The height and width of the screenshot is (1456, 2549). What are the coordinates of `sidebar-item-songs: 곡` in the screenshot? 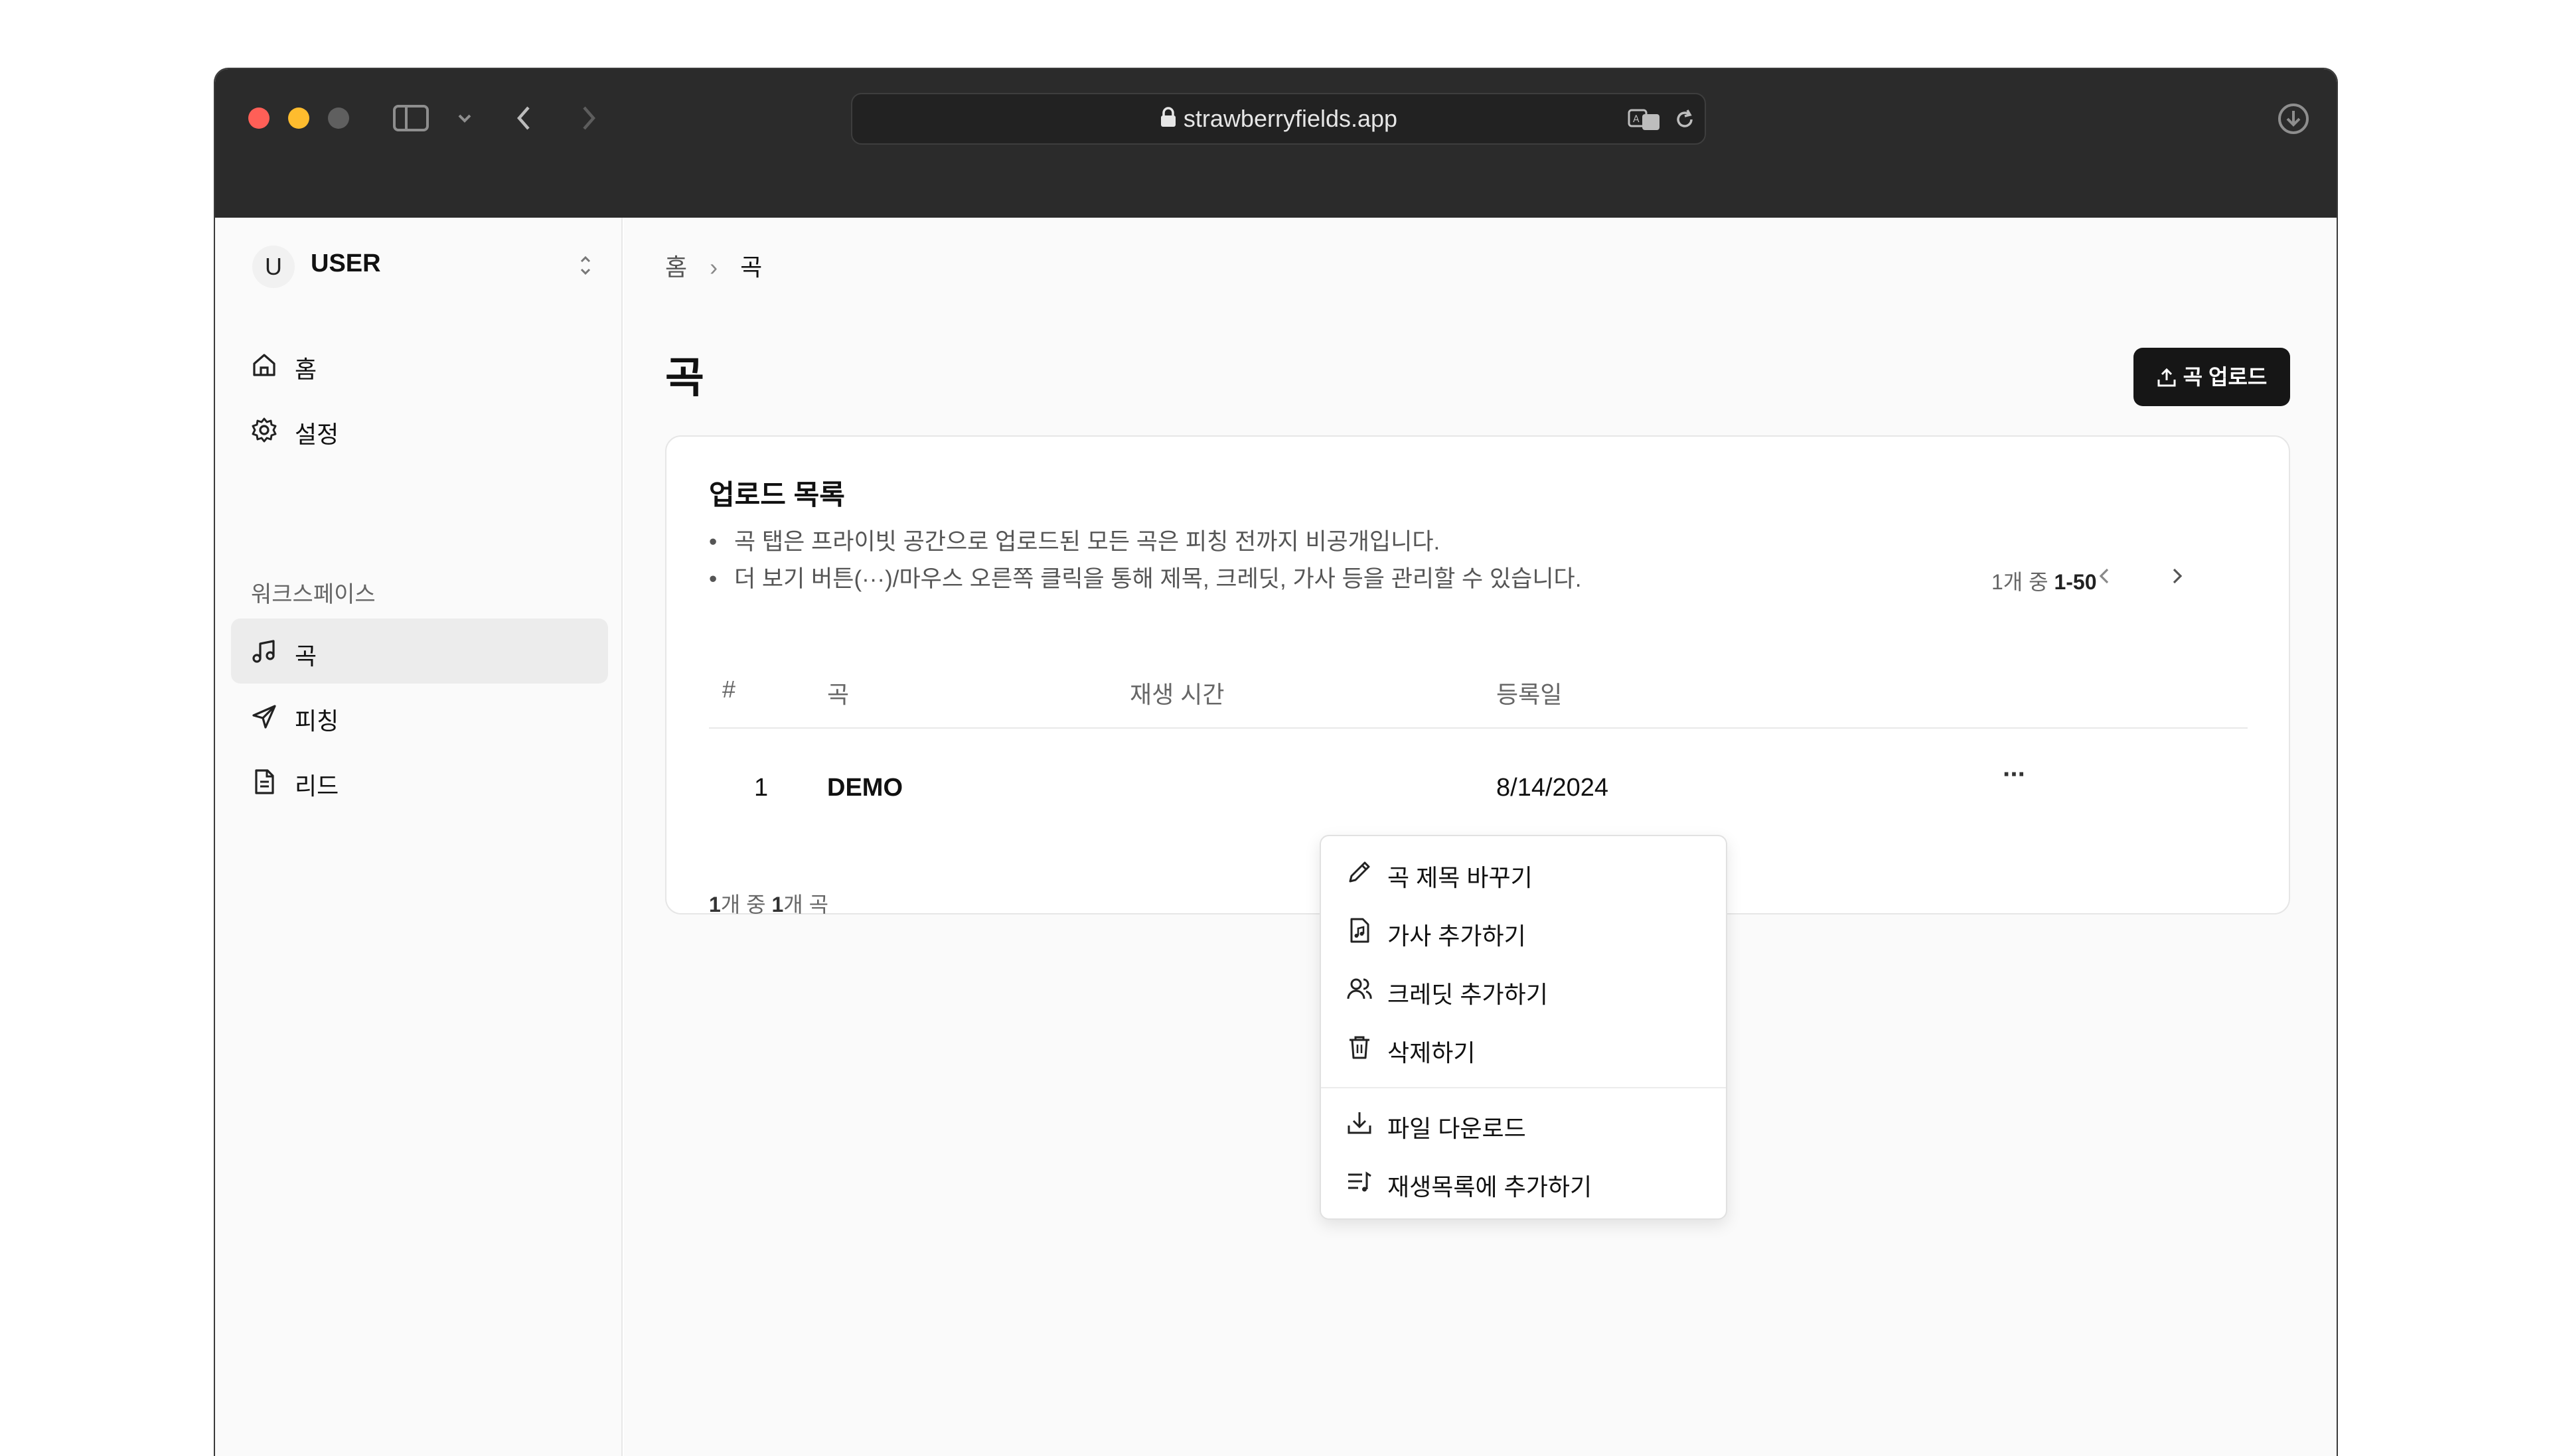 It's located at (420, 651).